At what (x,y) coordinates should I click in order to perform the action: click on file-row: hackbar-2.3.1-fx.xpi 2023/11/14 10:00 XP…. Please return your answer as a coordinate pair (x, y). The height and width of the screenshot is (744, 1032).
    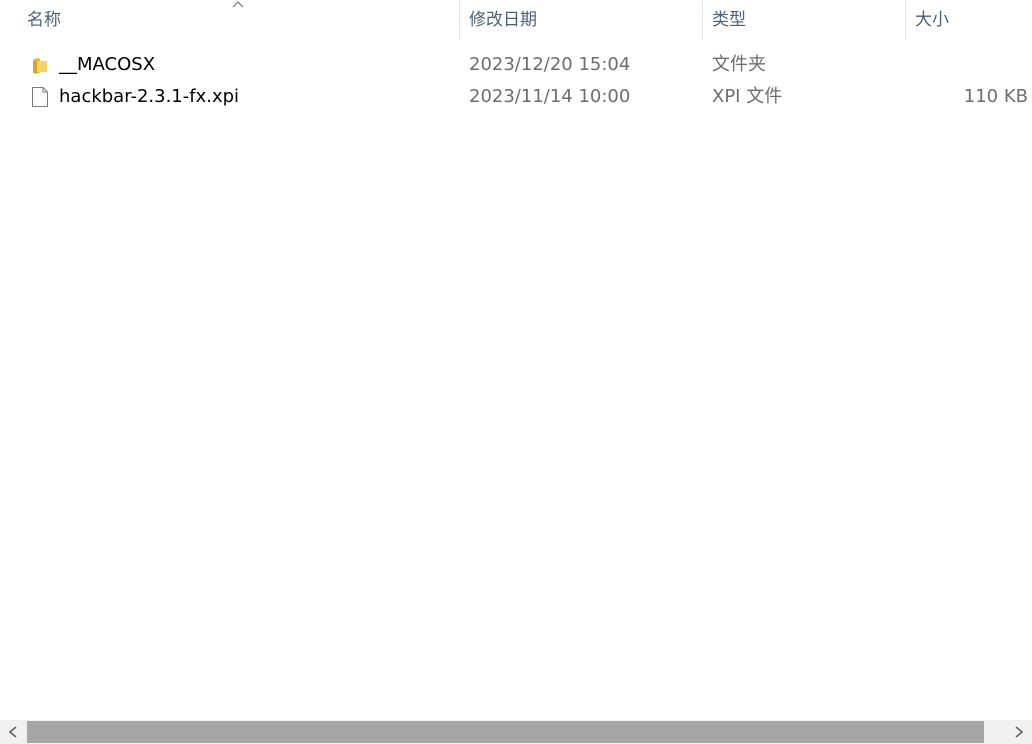
    Looking at the image, I should click on (516, 97).